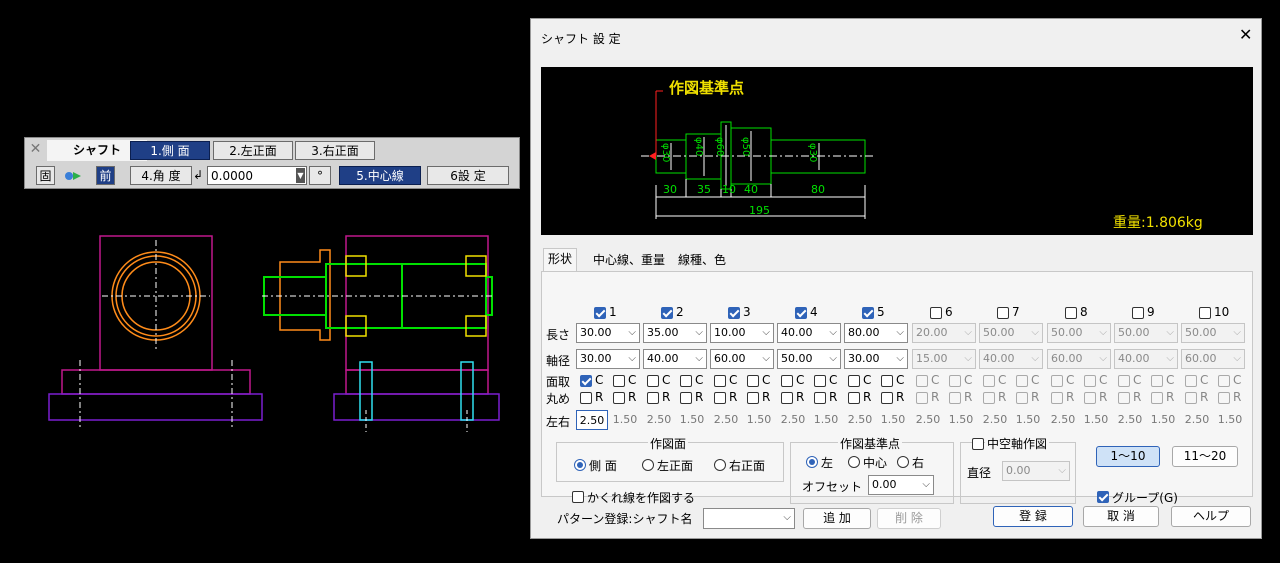  Describe the element at coordinates (903, 462) in the screenshot. I see `ref-right-radio` at that location.